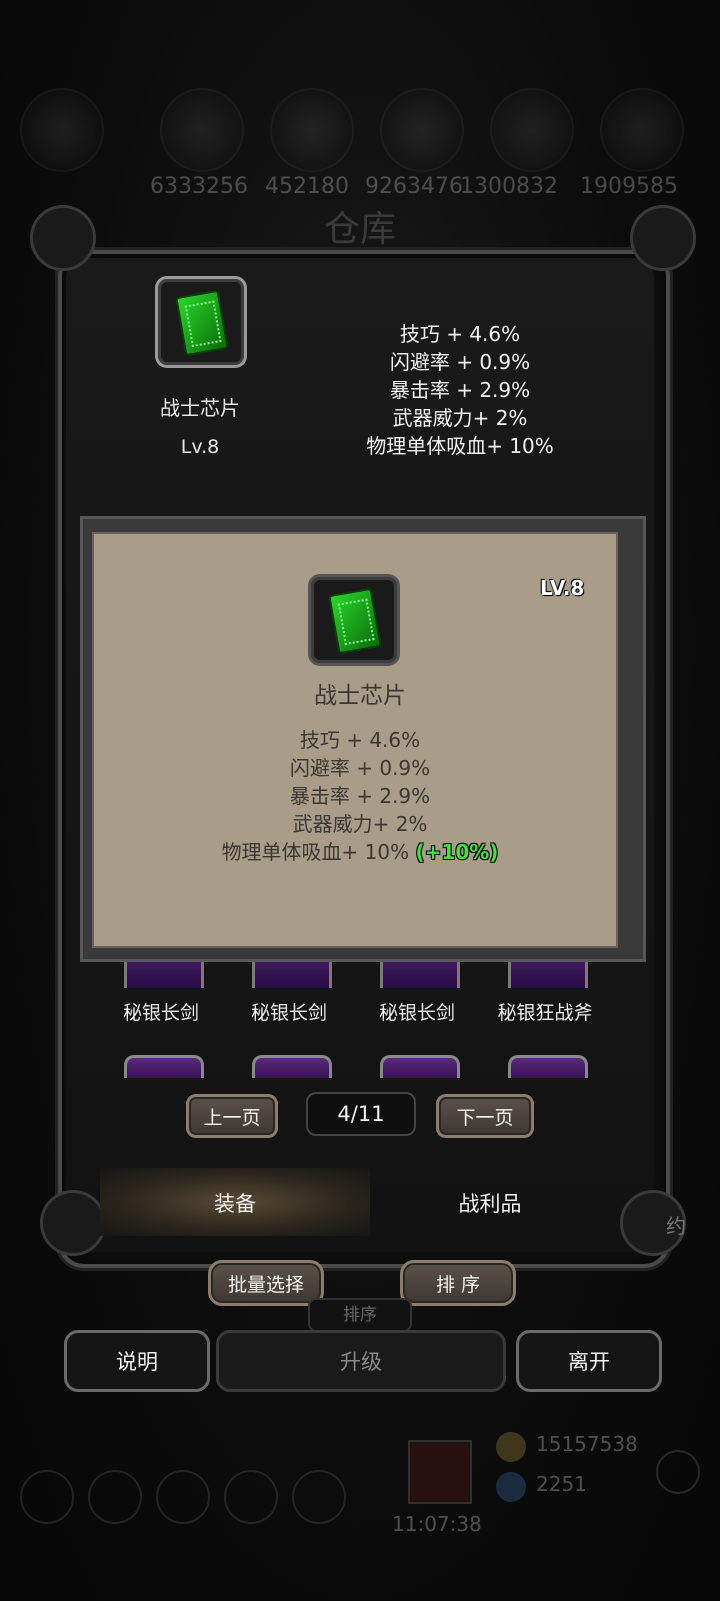 This screenshot has width=720, height=1601. What do you see at coordinates (422, 130) in the screenshot?
I see `stone-icon` at bounding box center [422, 130].